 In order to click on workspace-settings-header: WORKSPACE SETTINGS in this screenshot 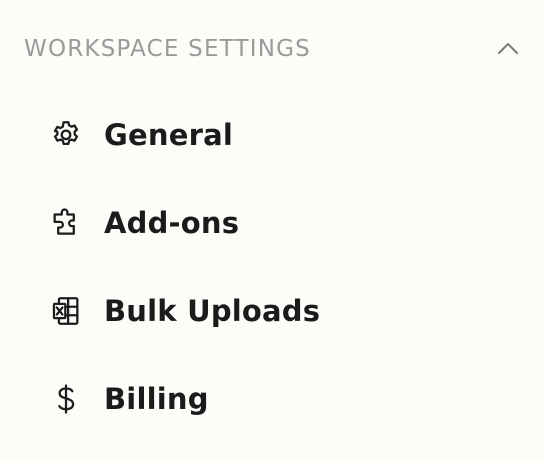, I will do `click(272, 49)`.